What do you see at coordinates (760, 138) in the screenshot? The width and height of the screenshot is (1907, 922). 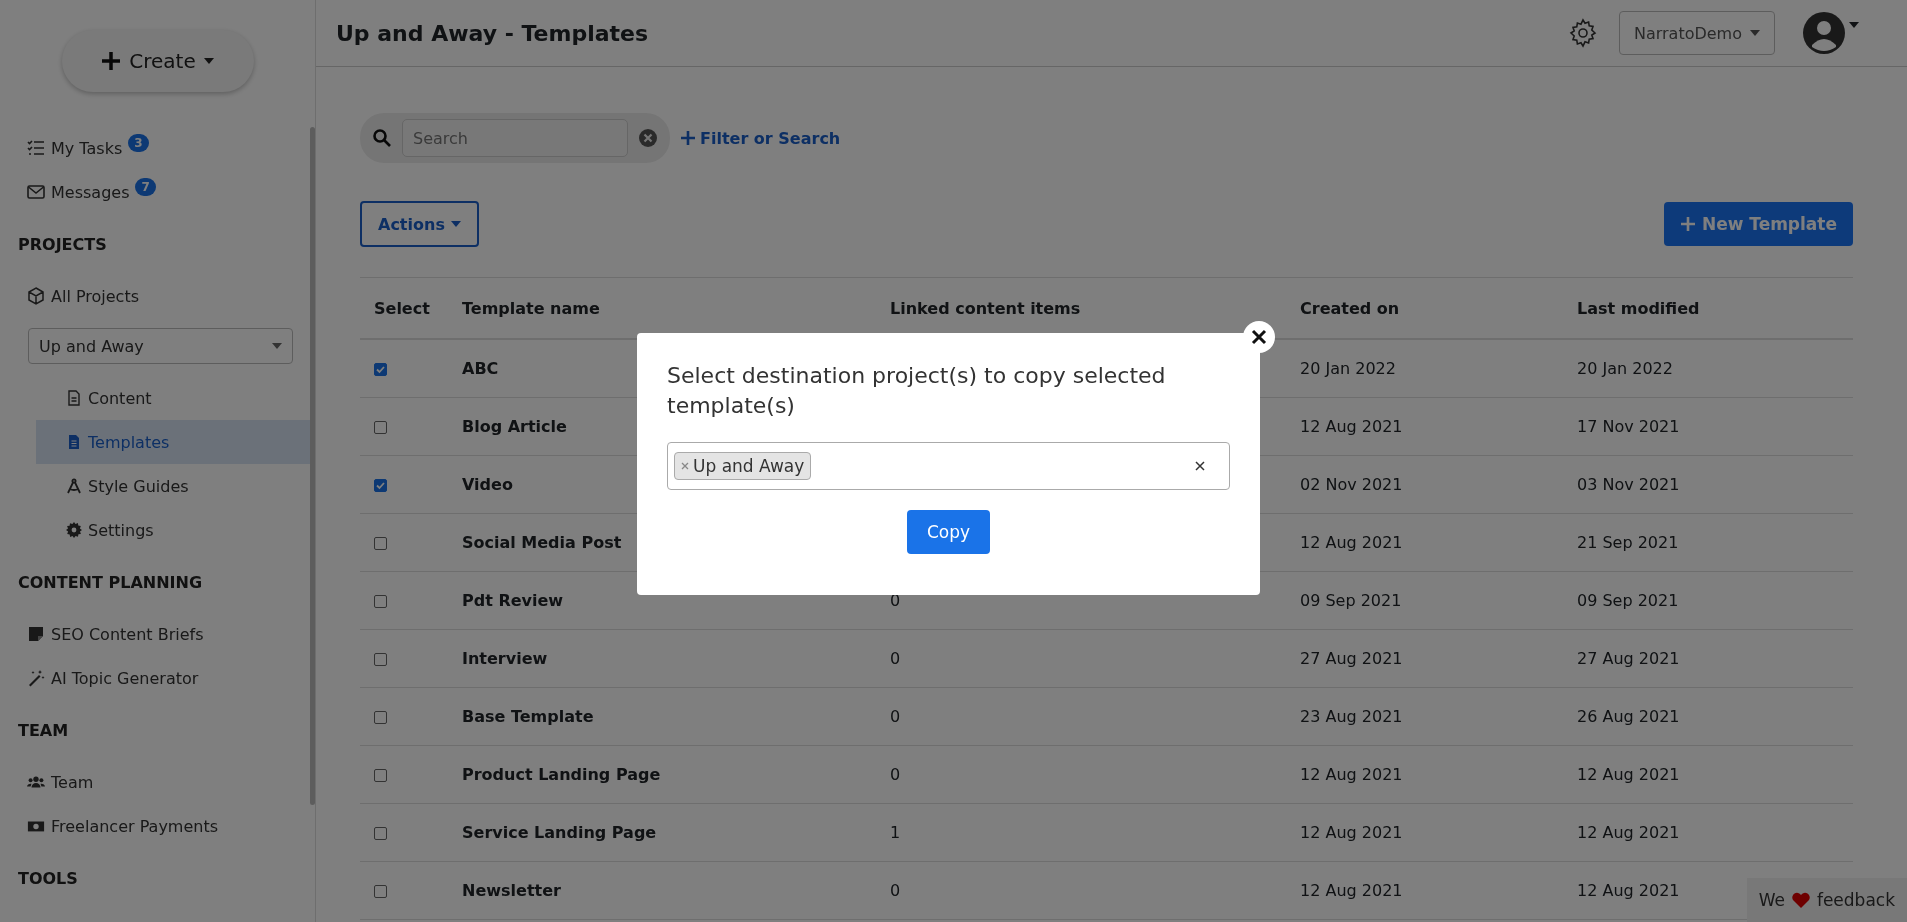 I see `filter-link: Filter or Search` at bounding box center [760, 138].